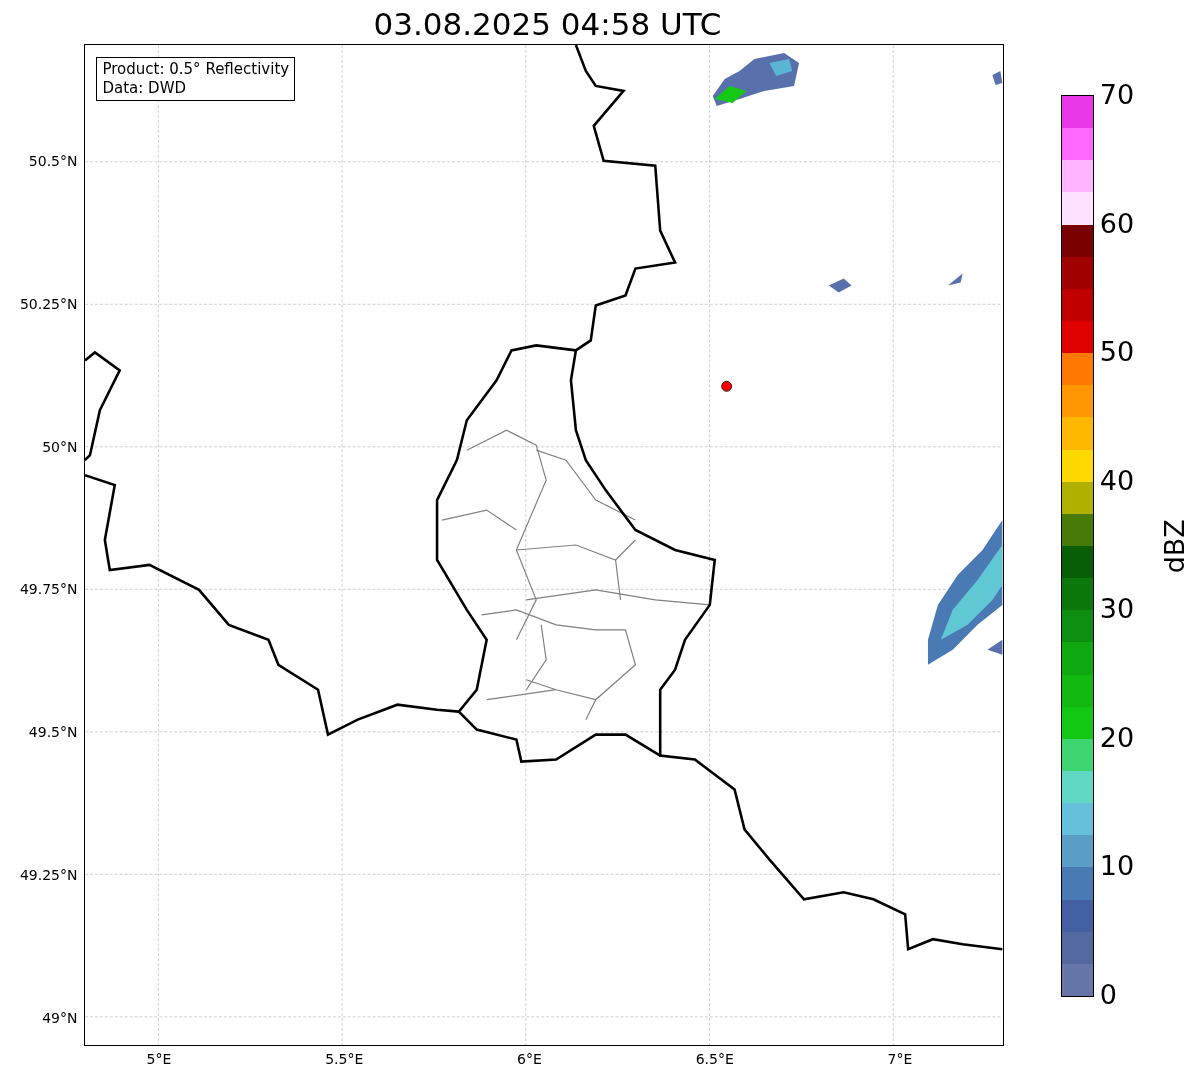 The width and height of the screenshot is (1202, 1081). I want to click on legend-text: Product: 0.5° Reflectivity, so click(196, 69).